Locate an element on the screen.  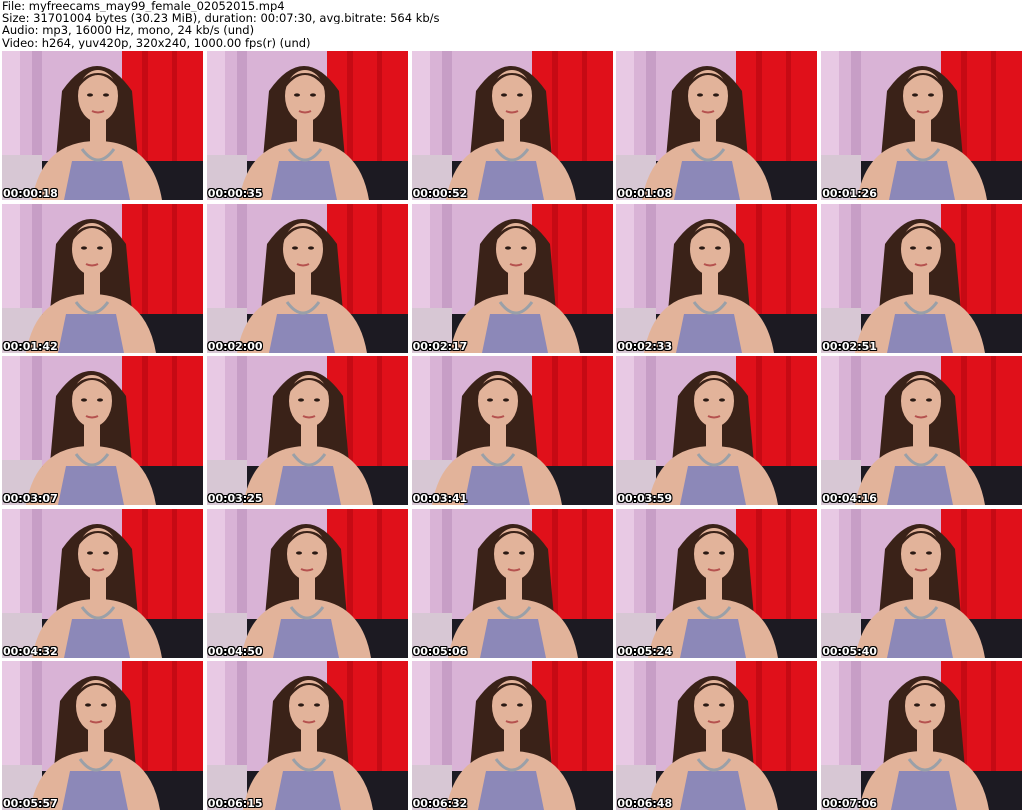
video-thumbnail: 00:03:59 is located at coordinates (717, 430).